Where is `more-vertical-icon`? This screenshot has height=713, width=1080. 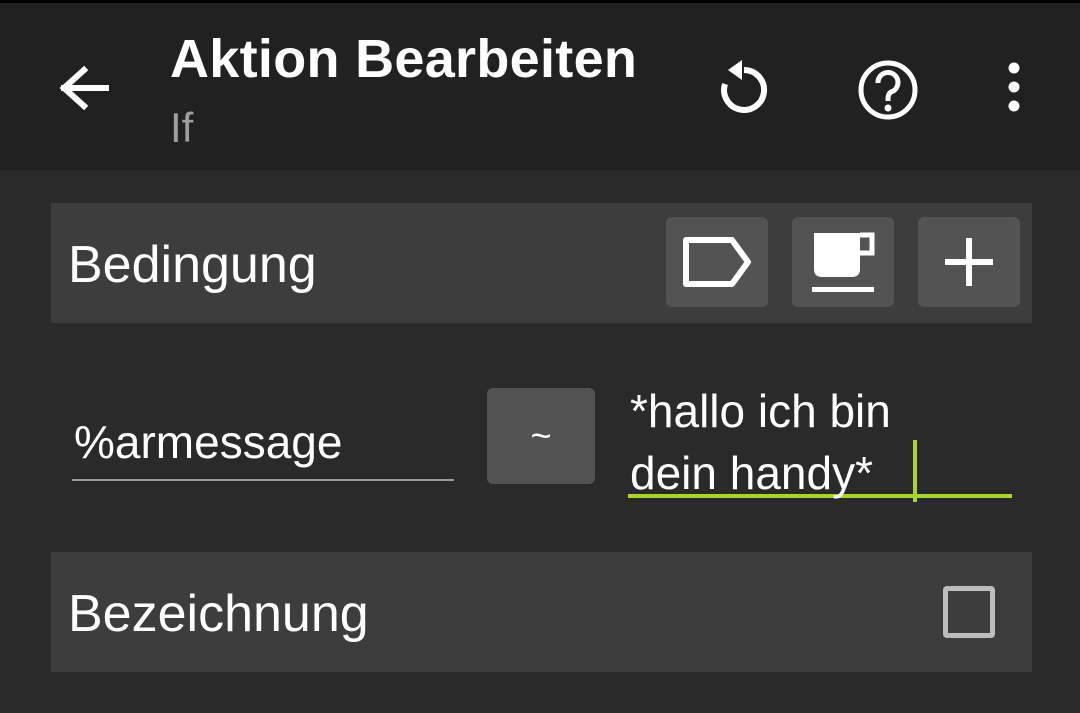
more-vertical-icon is located at coordinates (1014, 87).